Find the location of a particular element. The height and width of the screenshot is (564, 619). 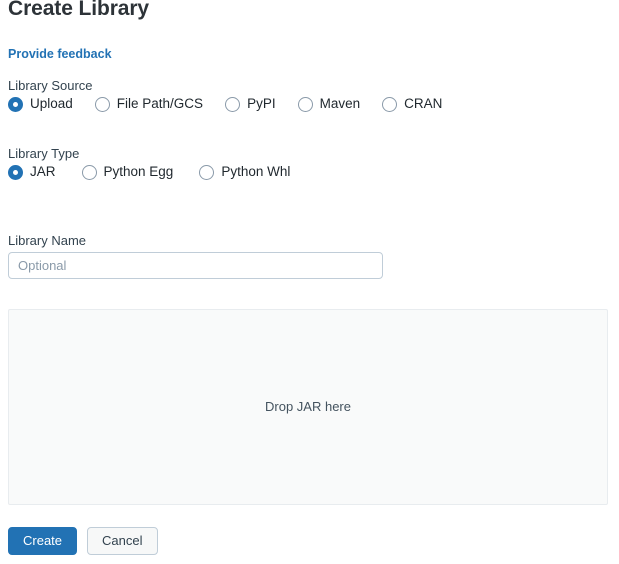

library-type-radio-group: JAR Python Egg Python Whl is located at coordinates (149, 172).